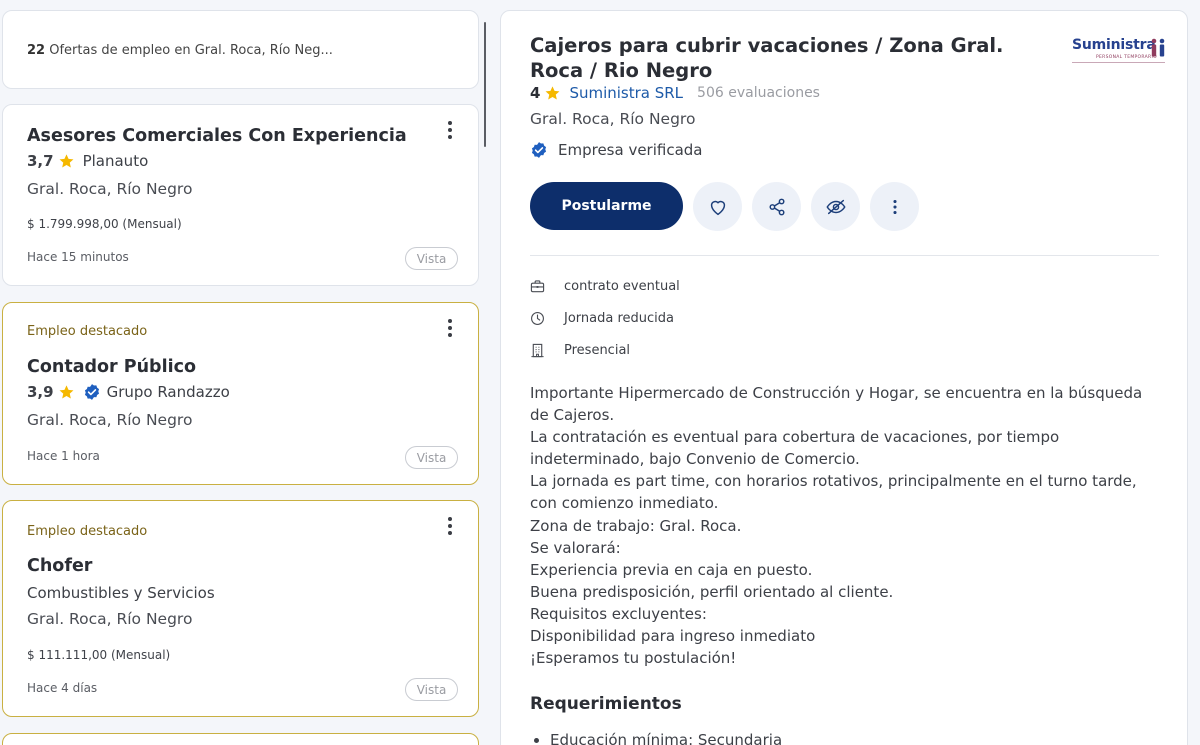 Image resolution: width=1200 pixels, height=745 pixels. Describe the element at coordinates (626, 93) in the screenshot. I see `company-link: Suministra SRL` at that location.